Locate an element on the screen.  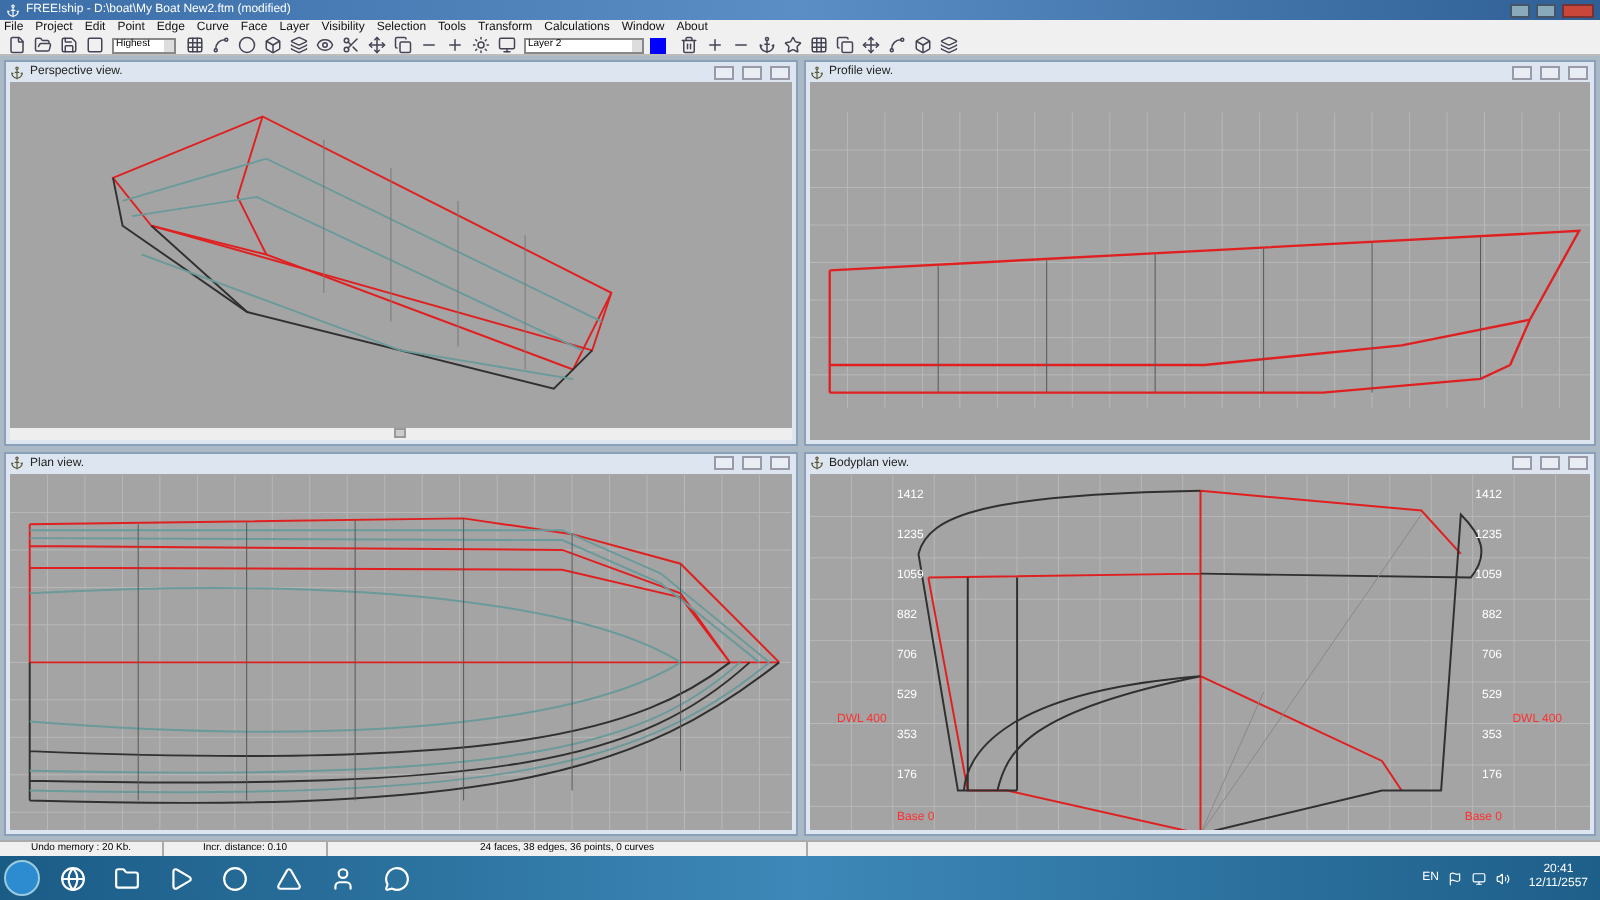
minimize-icon is located at coordinates (1520, 10).